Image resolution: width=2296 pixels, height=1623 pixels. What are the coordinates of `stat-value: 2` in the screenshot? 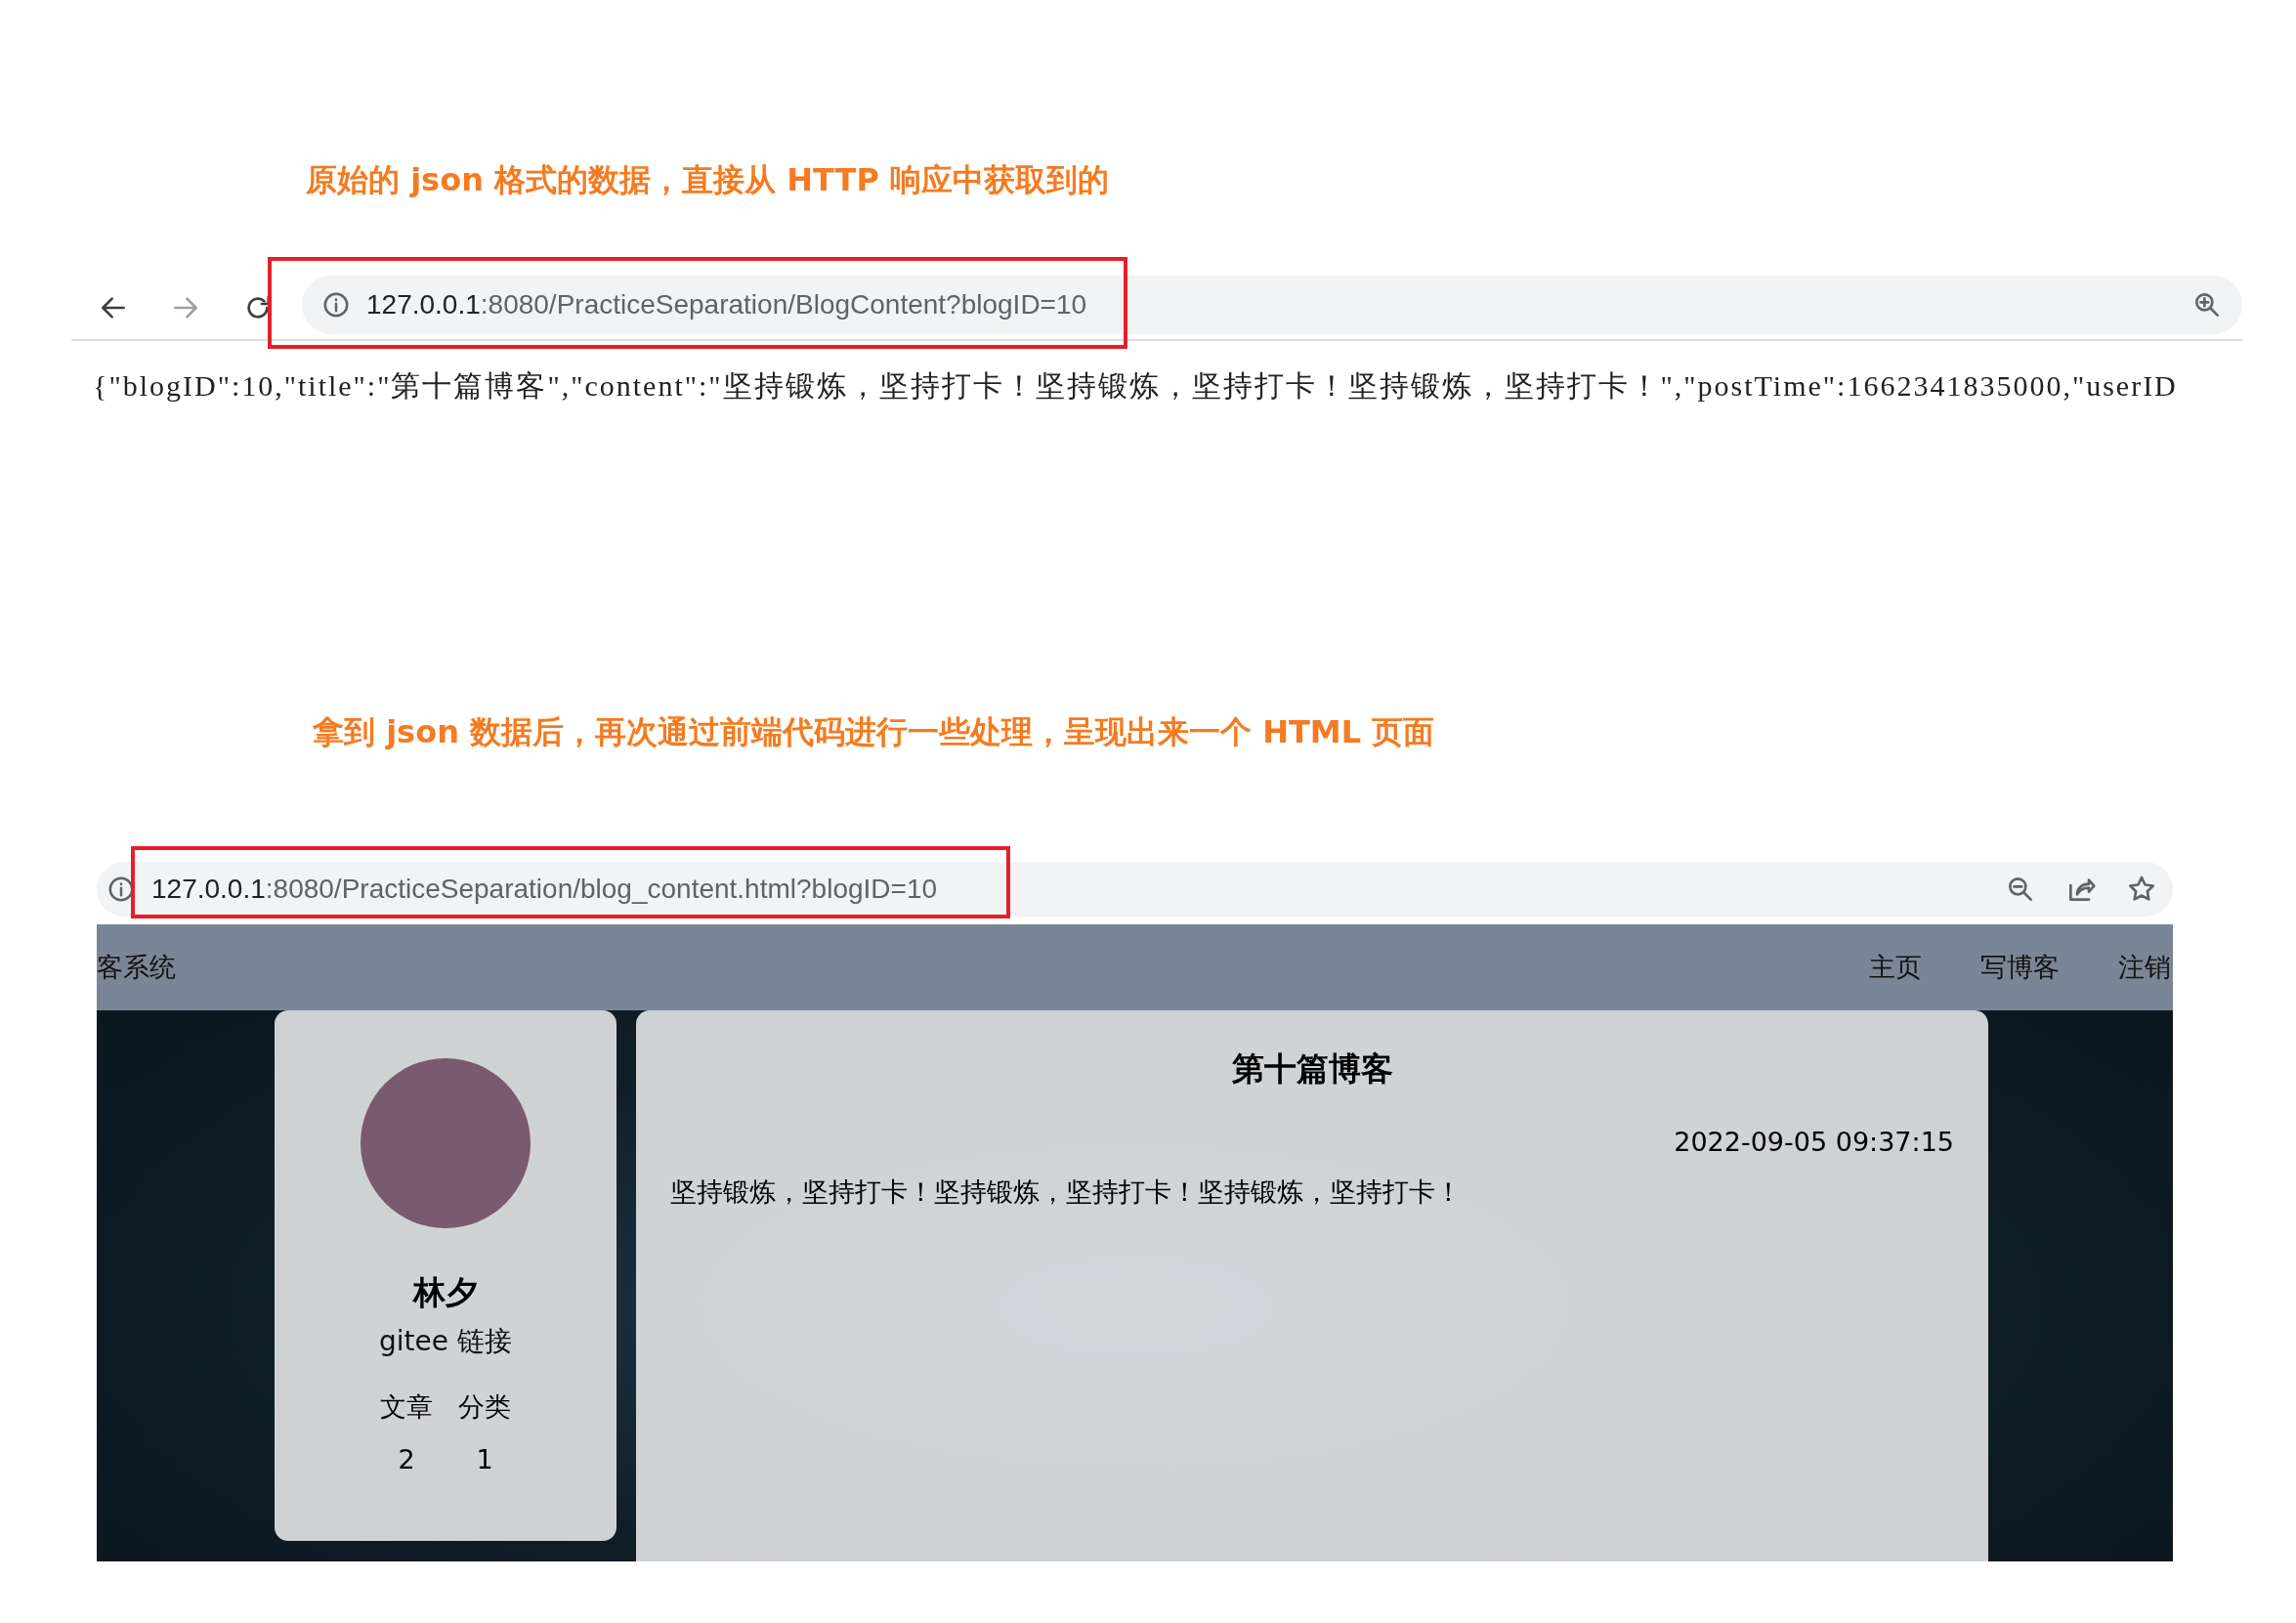 It's located at (407, 1459).